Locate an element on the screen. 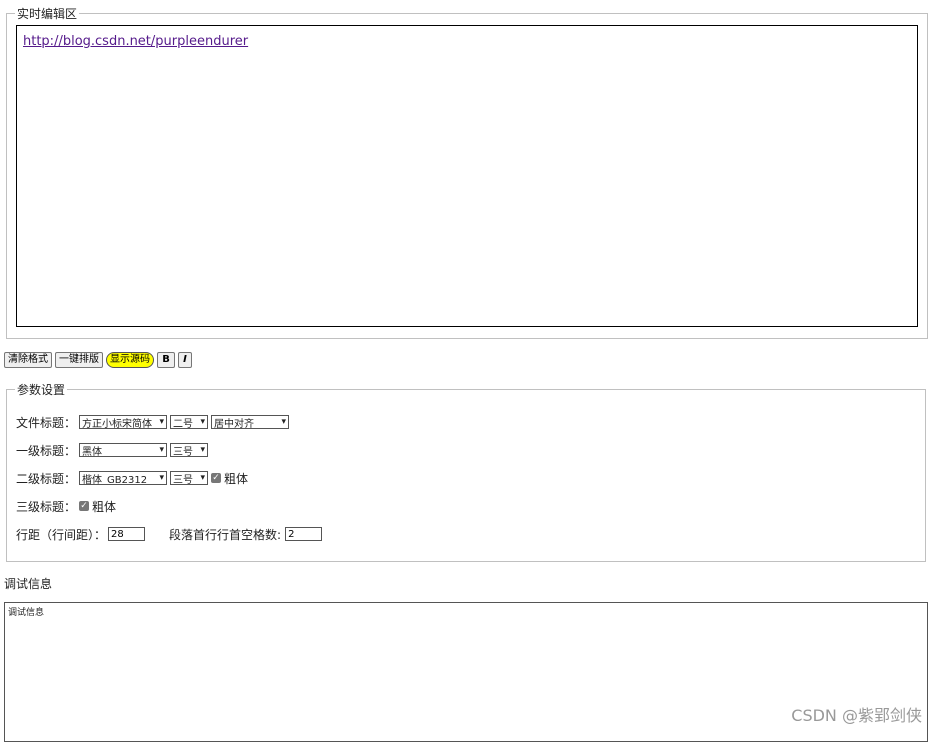 The width and height of the screenshot is (938, 742). watermark: CSDN @紫郢剑侠 is located at coordinates (856, 715).